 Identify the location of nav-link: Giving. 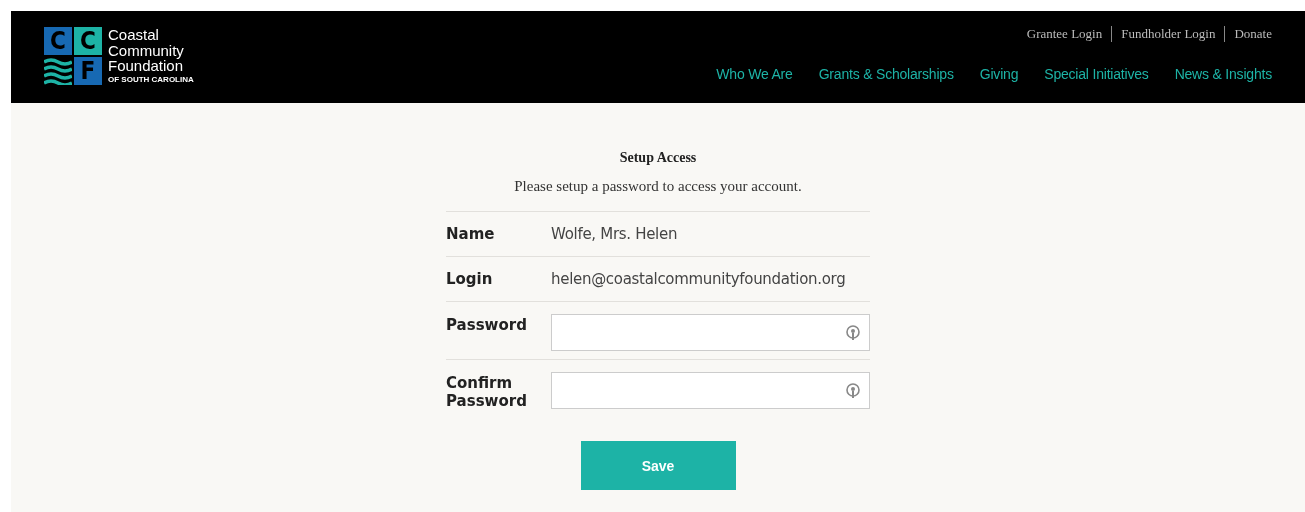
(999, 74).